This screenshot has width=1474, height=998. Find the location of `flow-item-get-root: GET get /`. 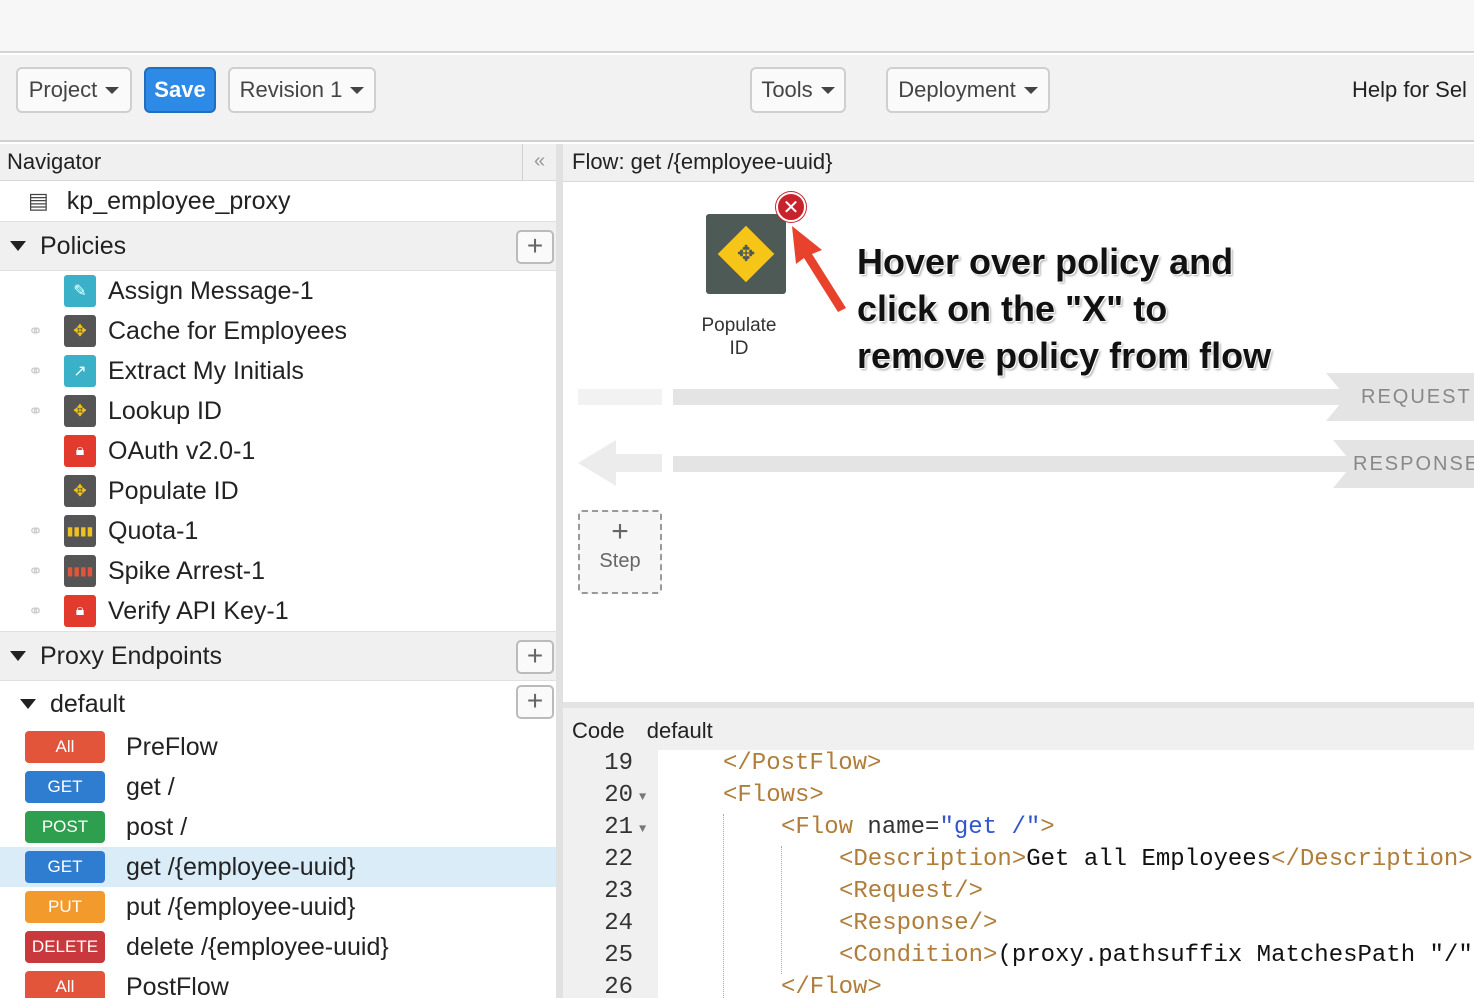

flow-item-get-root: GET get / is located at coordinates (278, 787).